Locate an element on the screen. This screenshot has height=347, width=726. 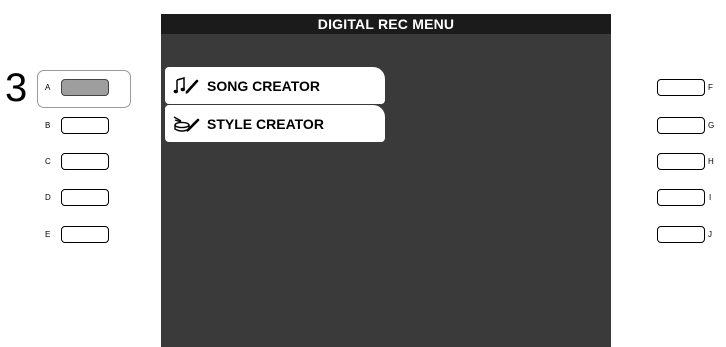
panel-button-c is located at coordinates (85, 161).